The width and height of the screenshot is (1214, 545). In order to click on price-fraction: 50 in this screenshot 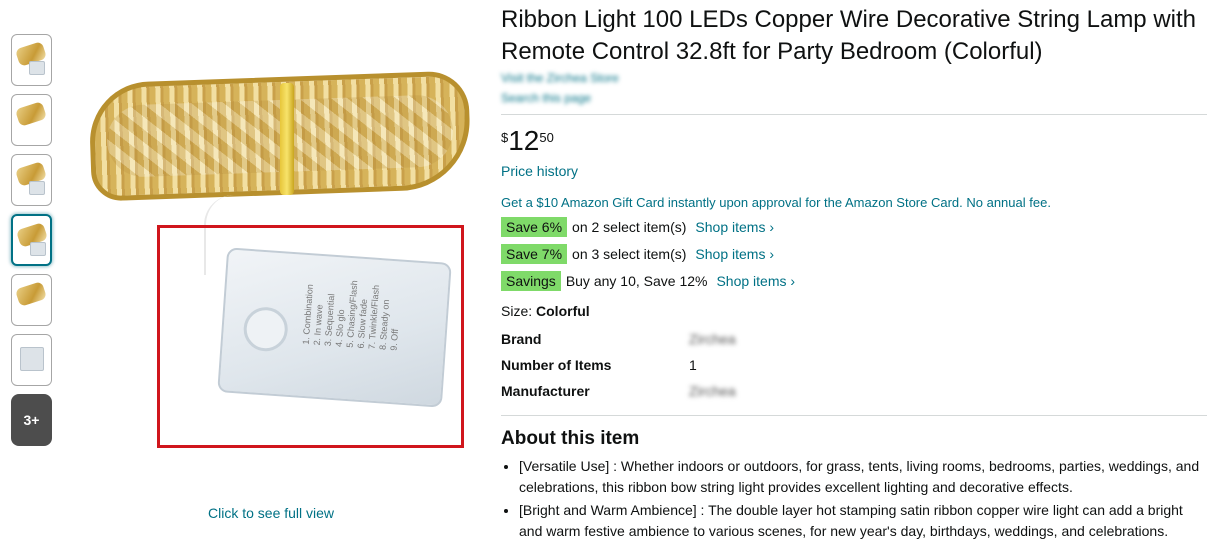, I will do `click(546, 137)`.